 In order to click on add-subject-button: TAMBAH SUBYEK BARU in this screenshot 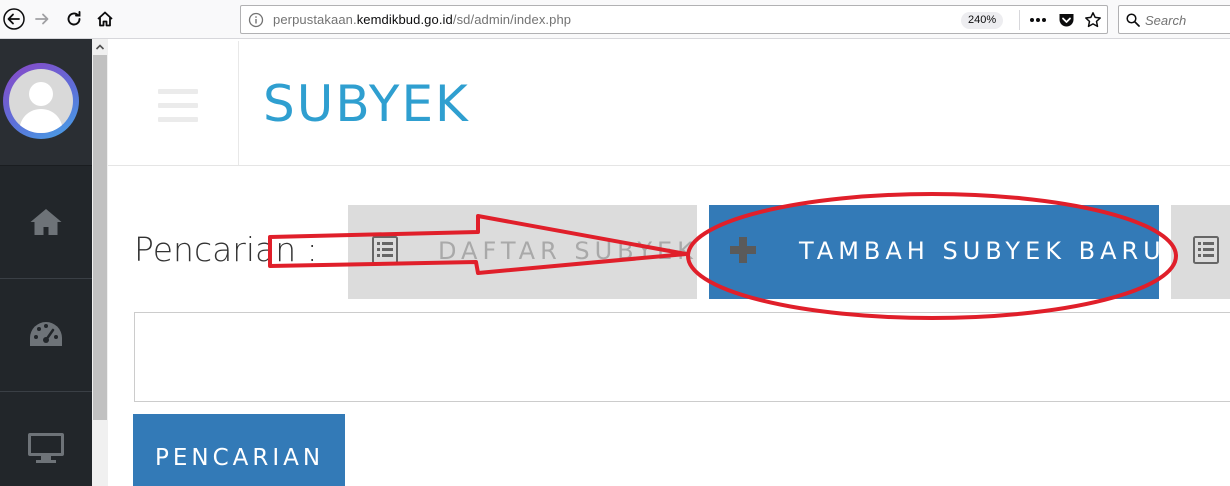, I will do `click(935, 252)`.